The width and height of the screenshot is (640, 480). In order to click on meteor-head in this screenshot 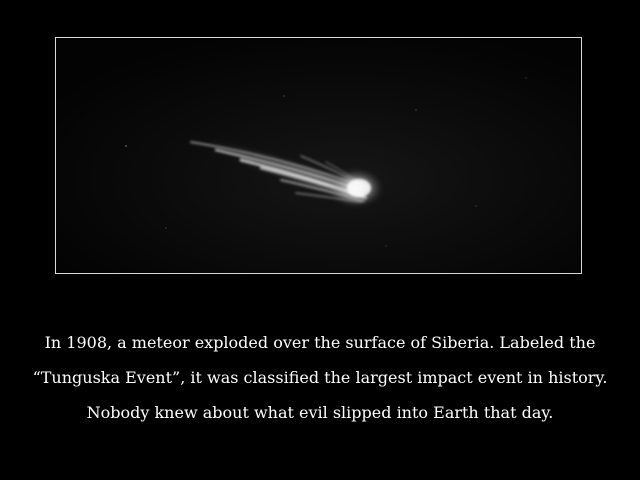, I will do `click(356, 188)`.